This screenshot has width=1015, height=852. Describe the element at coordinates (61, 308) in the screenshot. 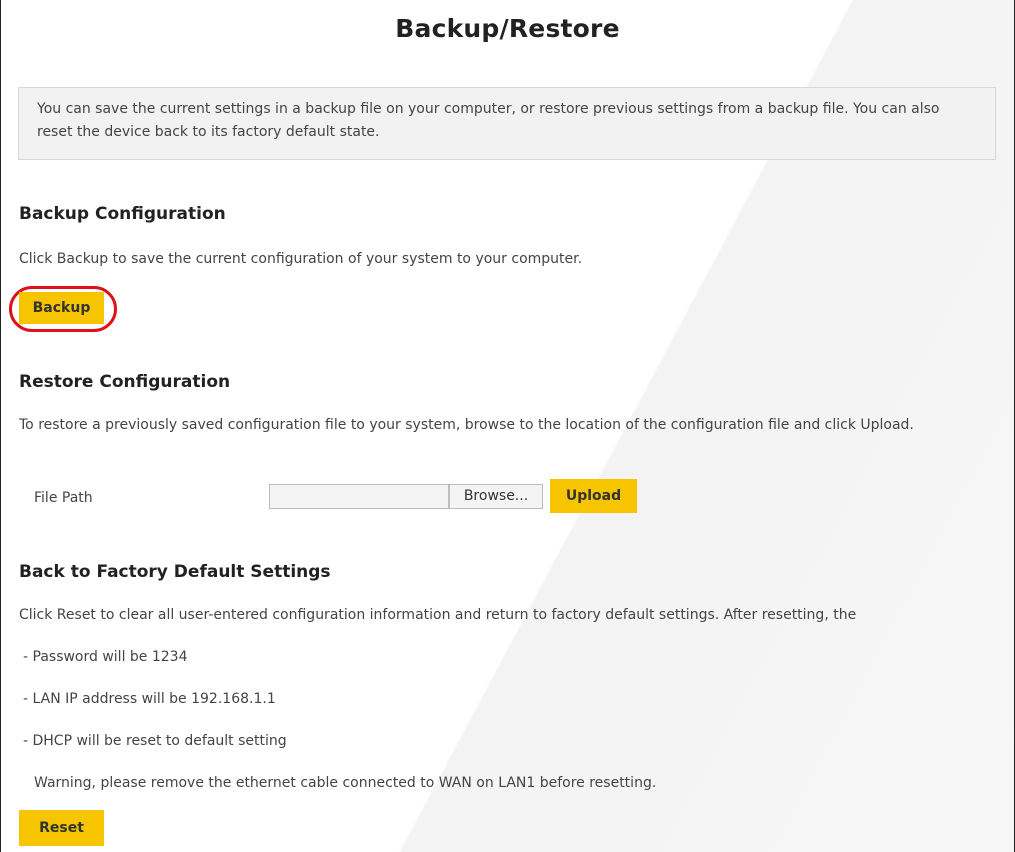

I see `backup-button: Backup` at that location.